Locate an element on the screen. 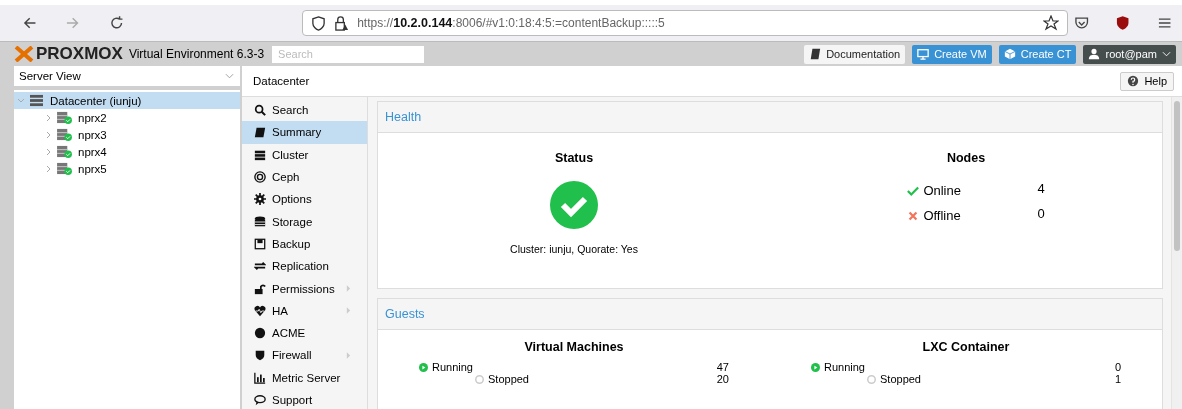 Image resolution: width=1182 pixels, height=409 pixels. menu-item: HA is located at coordinates (304, 310).